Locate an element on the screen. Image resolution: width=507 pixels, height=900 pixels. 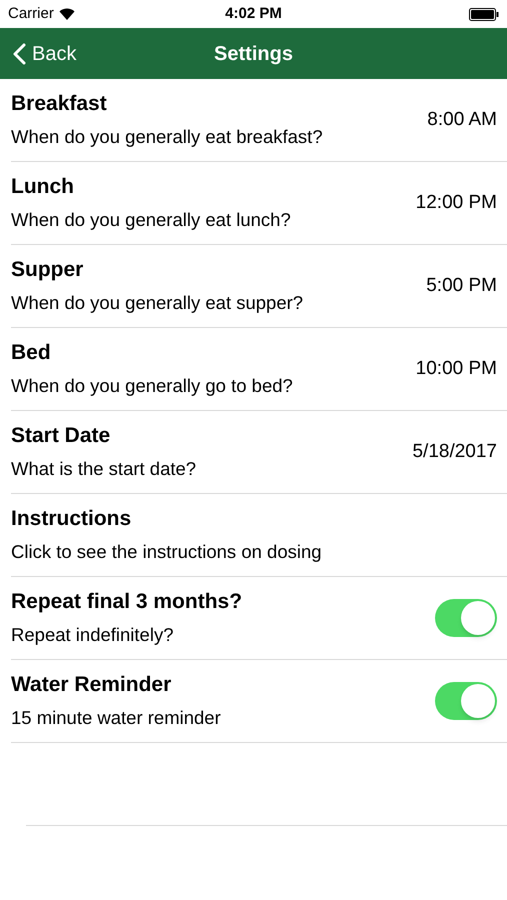
settings-row: Bed When do you generally go to bed? 10:00 PM is located at coordinates (259, 369).